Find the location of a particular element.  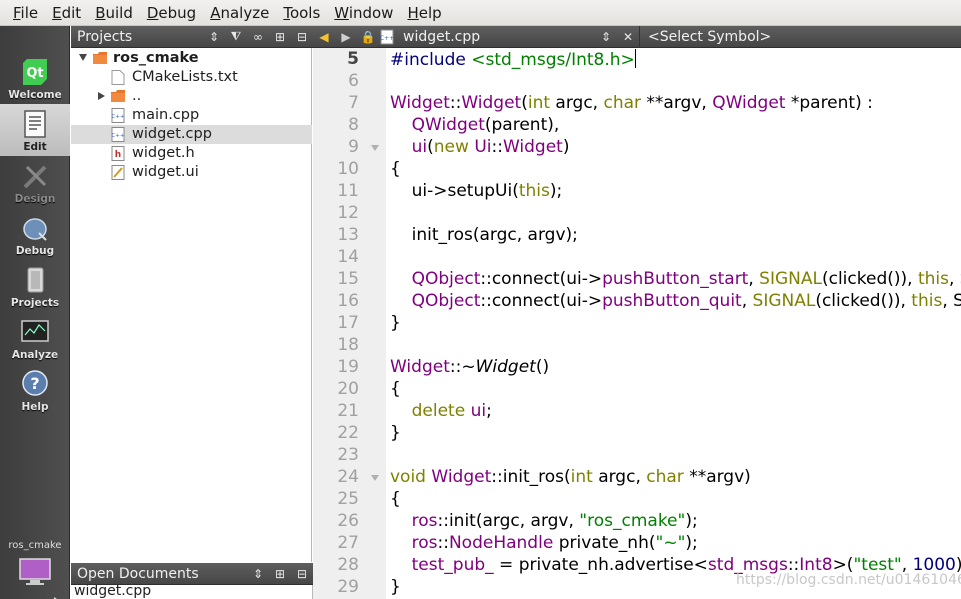

line-number: 6 is located at coordinates (353, 81).